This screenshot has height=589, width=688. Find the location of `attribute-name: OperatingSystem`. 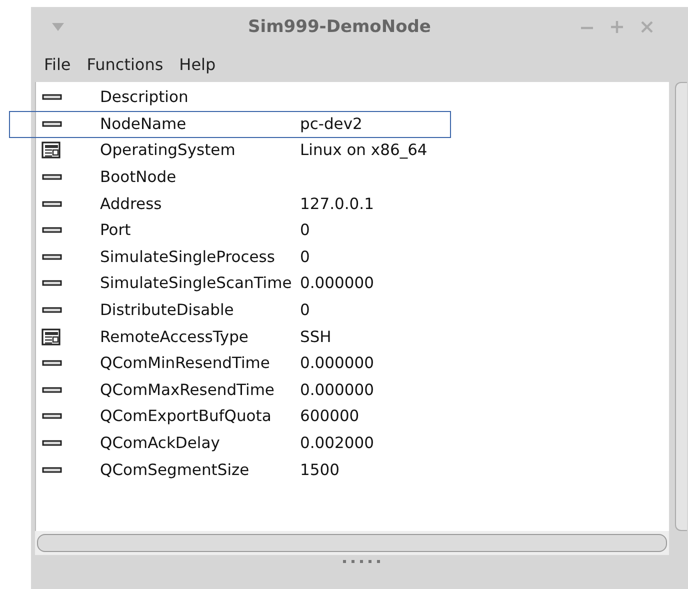

attribute-name: OperatingSystem is located at coordinates (197, 150).